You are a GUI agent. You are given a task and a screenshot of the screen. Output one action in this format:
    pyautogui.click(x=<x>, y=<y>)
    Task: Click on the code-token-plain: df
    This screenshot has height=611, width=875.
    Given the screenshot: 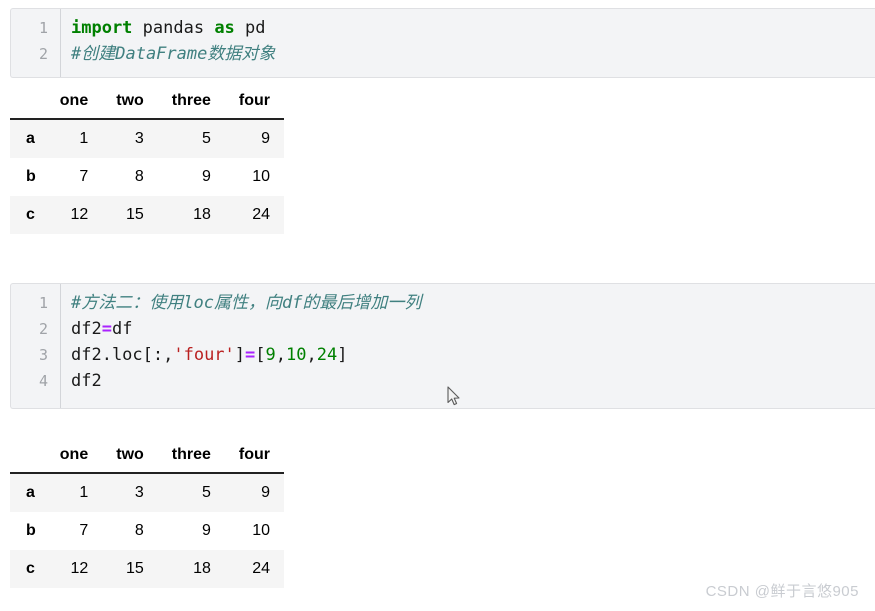 What is the action you would take?
    pyautogui.click(x=122, y=329)
    